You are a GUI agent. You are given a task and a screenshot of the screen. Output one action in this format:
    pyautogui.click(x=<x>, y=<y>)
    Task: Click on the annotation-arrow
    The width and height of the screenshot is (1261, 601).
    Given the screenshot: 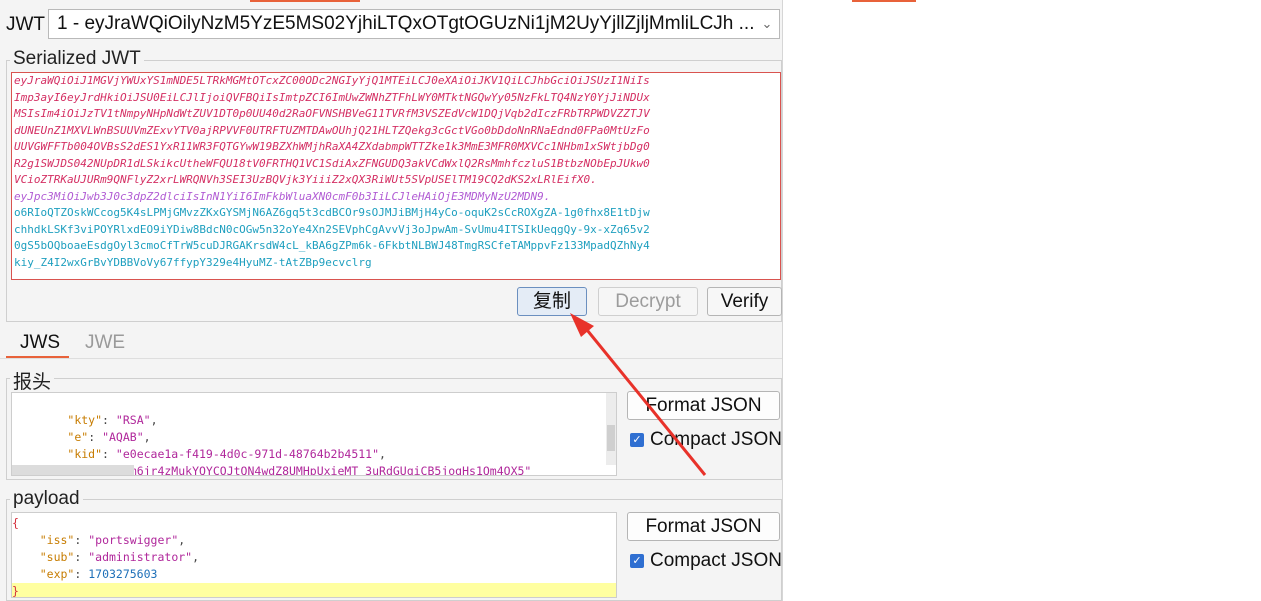 What is the action you would take?
    pyautogui.click(x=638, y=394)
    